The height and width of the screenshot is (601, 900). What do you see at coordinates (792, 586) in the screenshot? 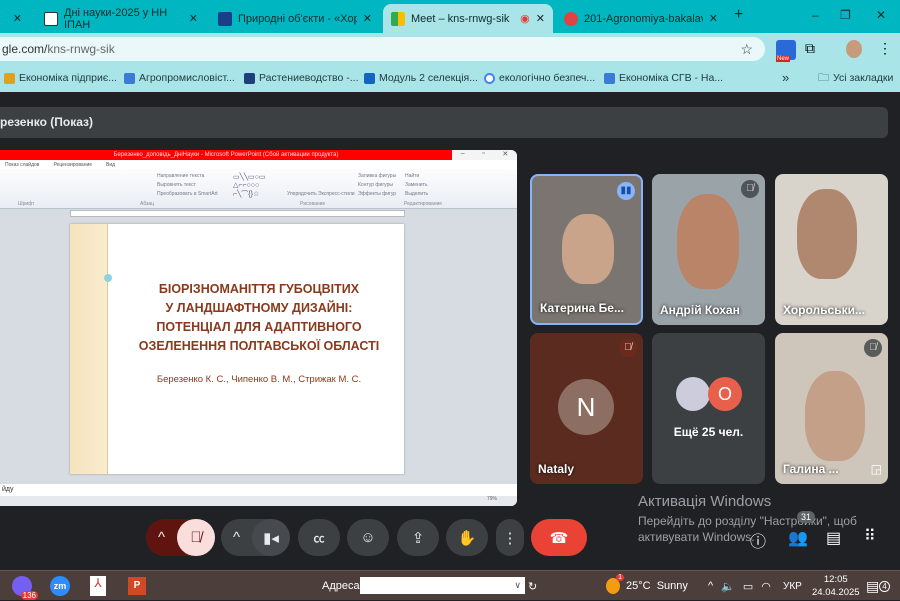
I see `language-indicator: УКР` at bounding box center [792, 586].